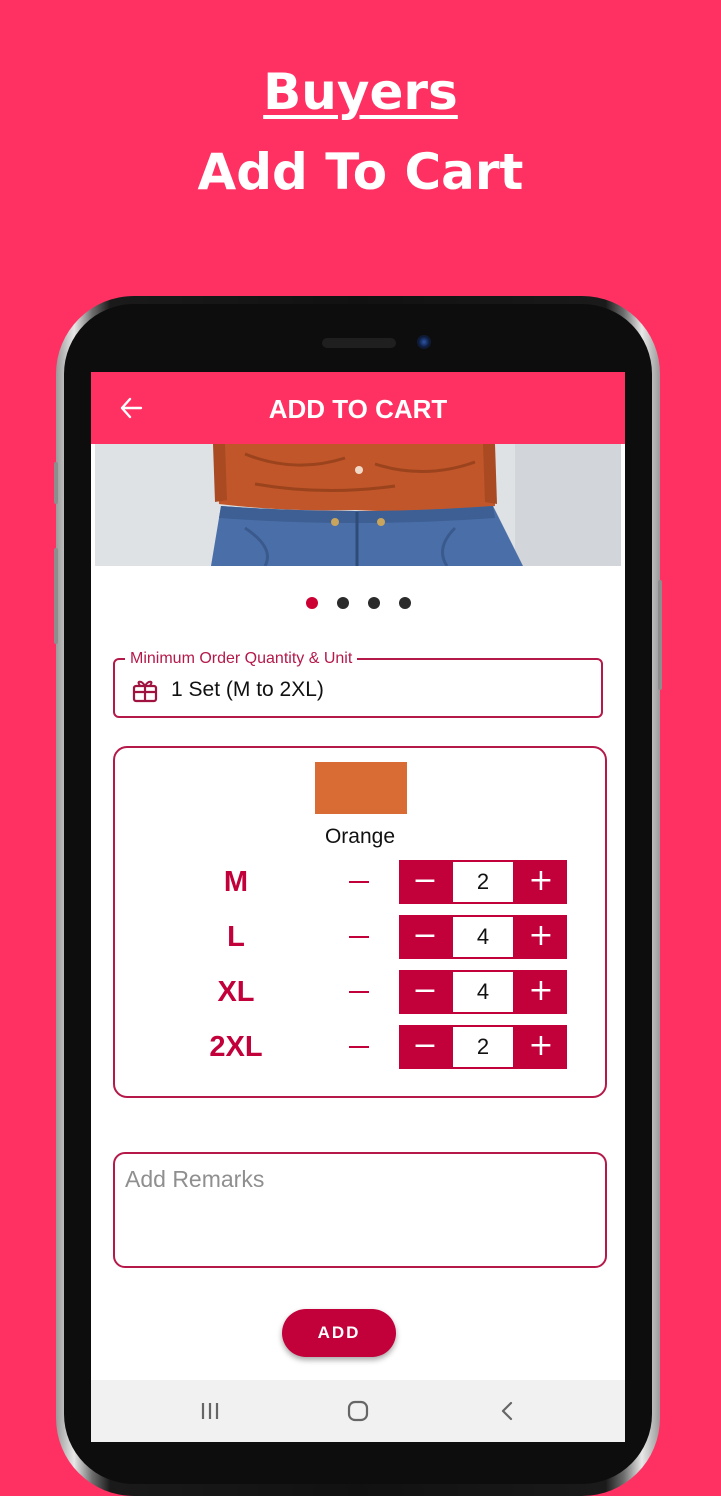 The height and width of the screenshot is (1496, 721). Describe the element at coordinates (56, 596) in the screenshot. I see `phone-side-button-left-bottom` at that location.